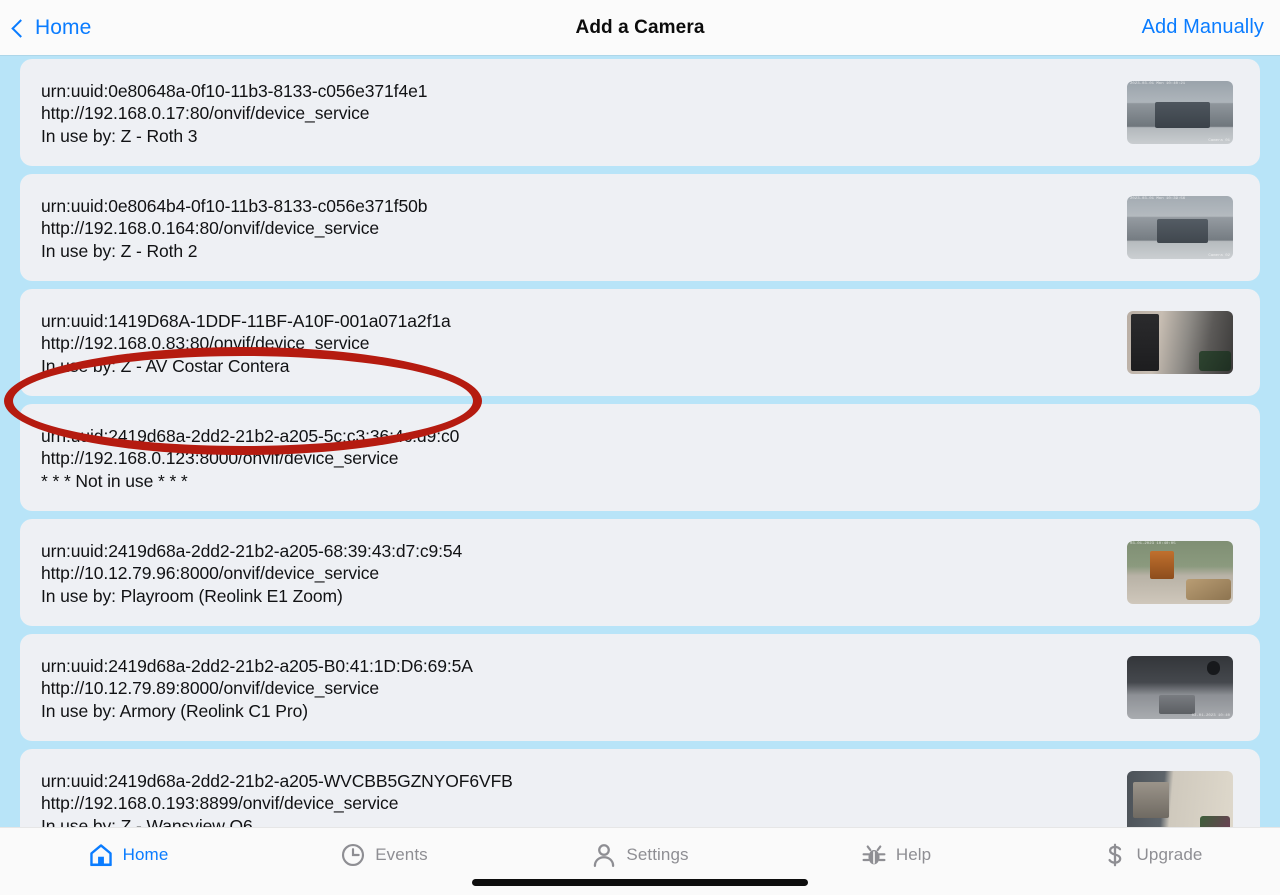  What do you see at coordinates (874, 855) in the screenshot?
I see `bug-icon` at bounding box center [874, 855].